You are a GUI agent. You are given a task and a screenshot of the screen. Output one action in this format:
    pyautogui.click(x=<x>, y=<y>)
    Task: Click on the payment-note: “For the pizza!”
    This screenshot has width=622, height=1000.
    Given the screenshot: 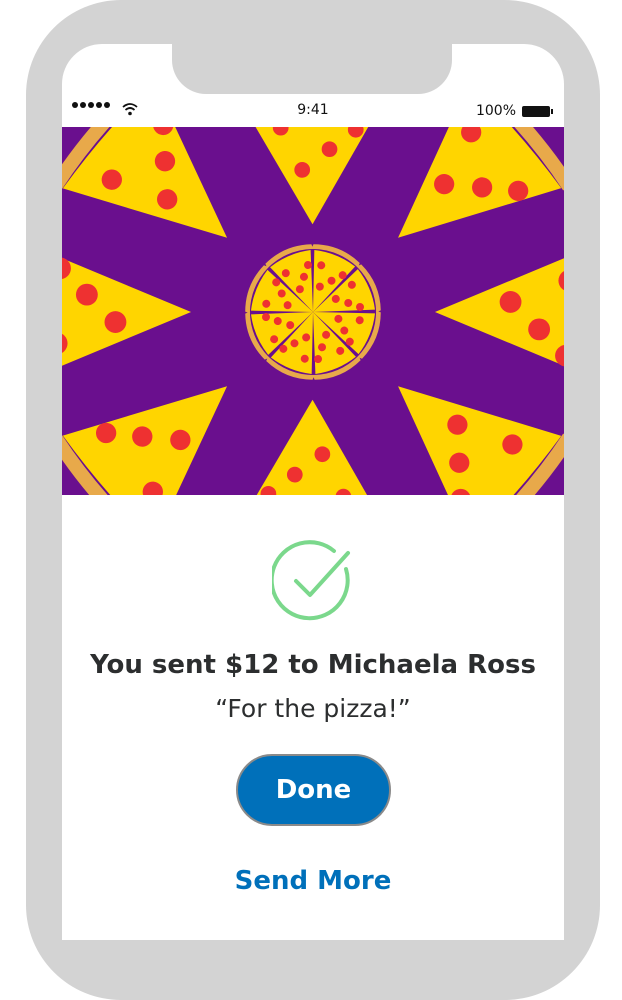 What is the action you would take?
    pyautogui.click(x=313, y=708)
    